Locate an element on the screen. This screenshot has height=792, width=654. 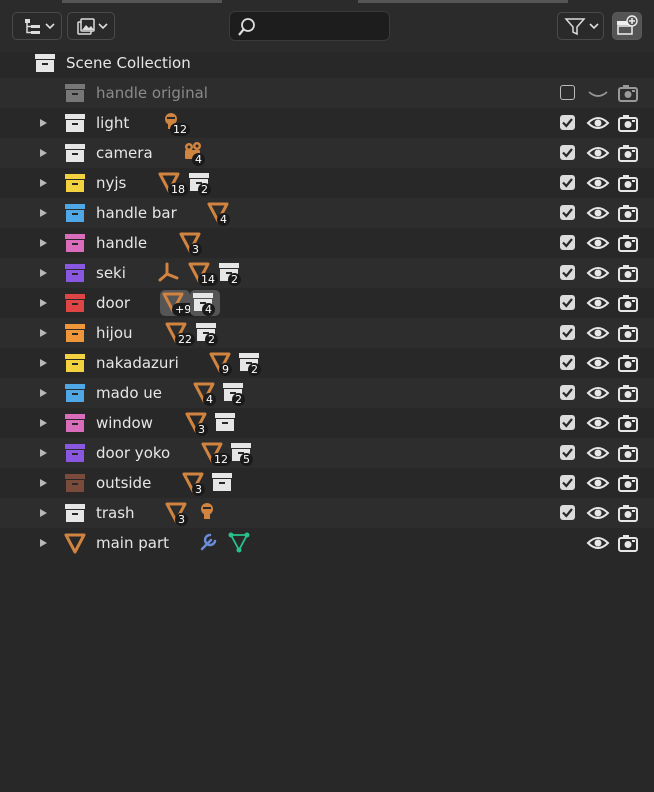
checkmark-icon is located at coordinates (567, 423).